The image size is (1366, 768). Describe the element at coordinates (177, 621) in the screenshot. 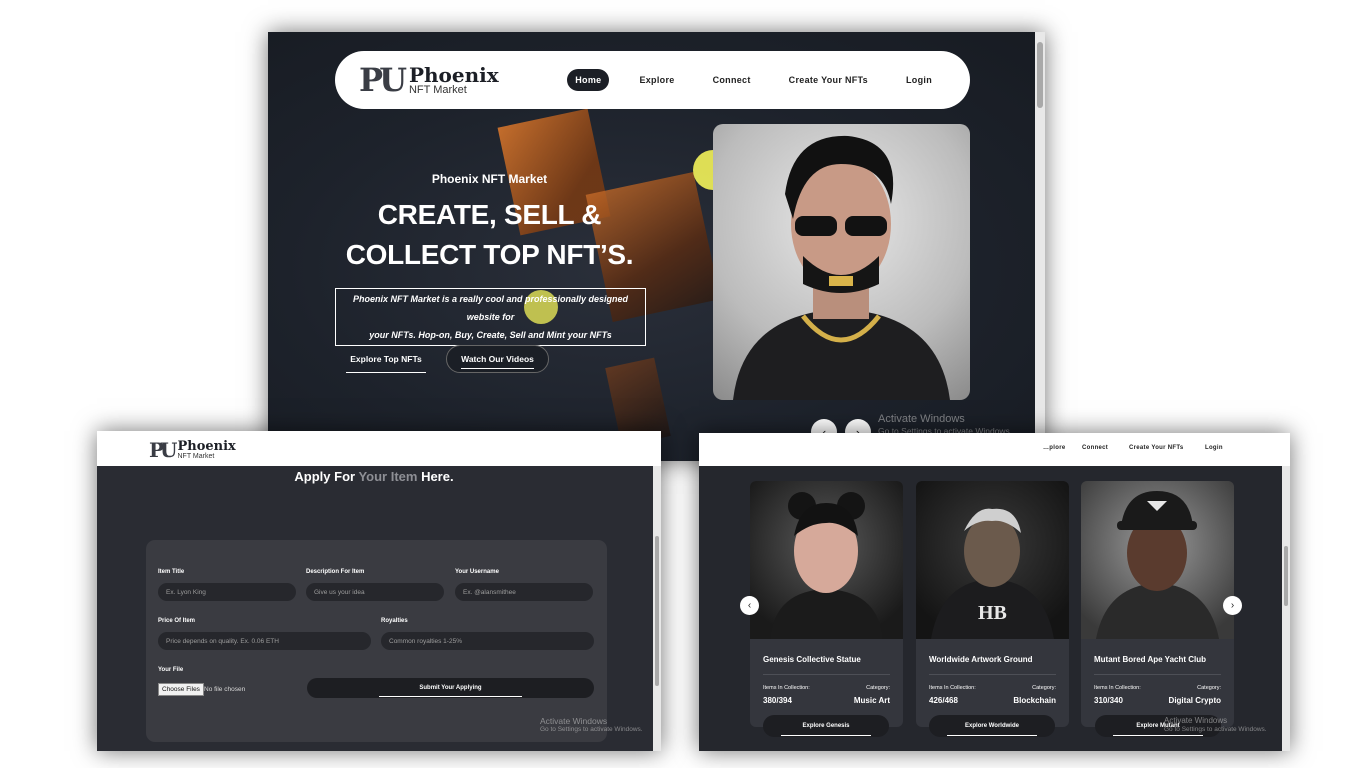

I see `price-label: Price Of Item` at that location.